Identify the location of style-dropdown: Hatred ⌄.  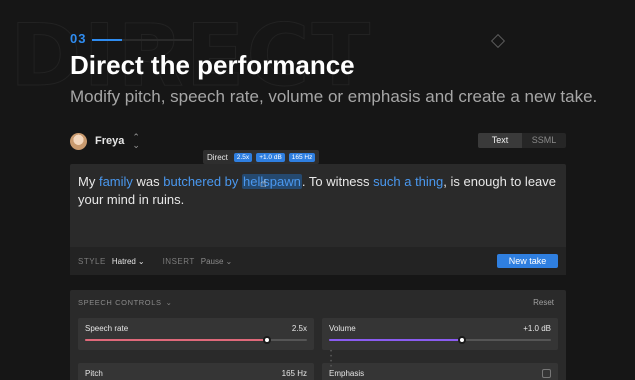
(128, 261).